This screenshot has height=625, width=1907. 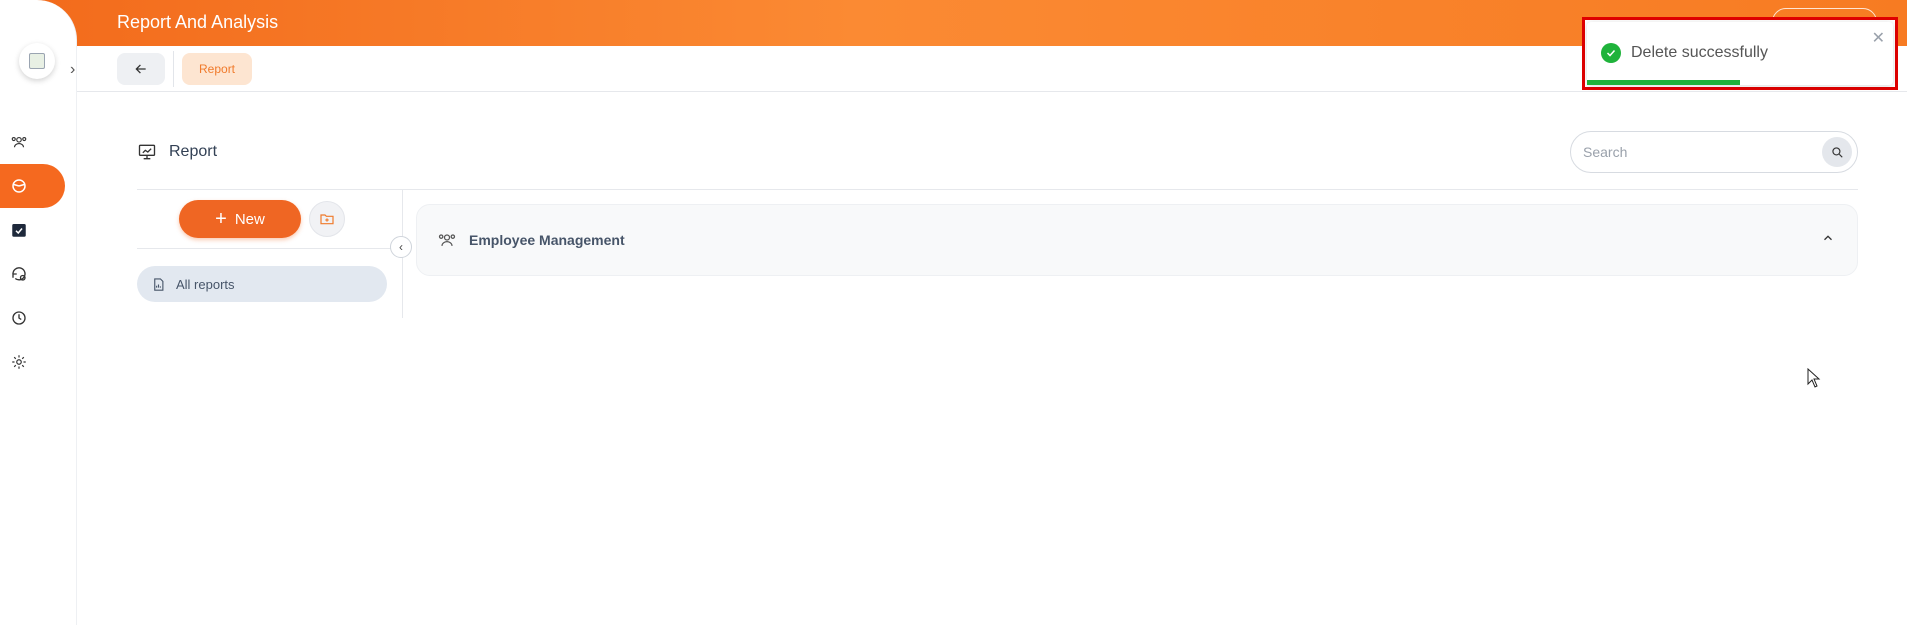 What do you see at coordinates (1699, 52) in the screenshot?
I see `toast-text: Delete successfully` at bounding box center [1699, 52].